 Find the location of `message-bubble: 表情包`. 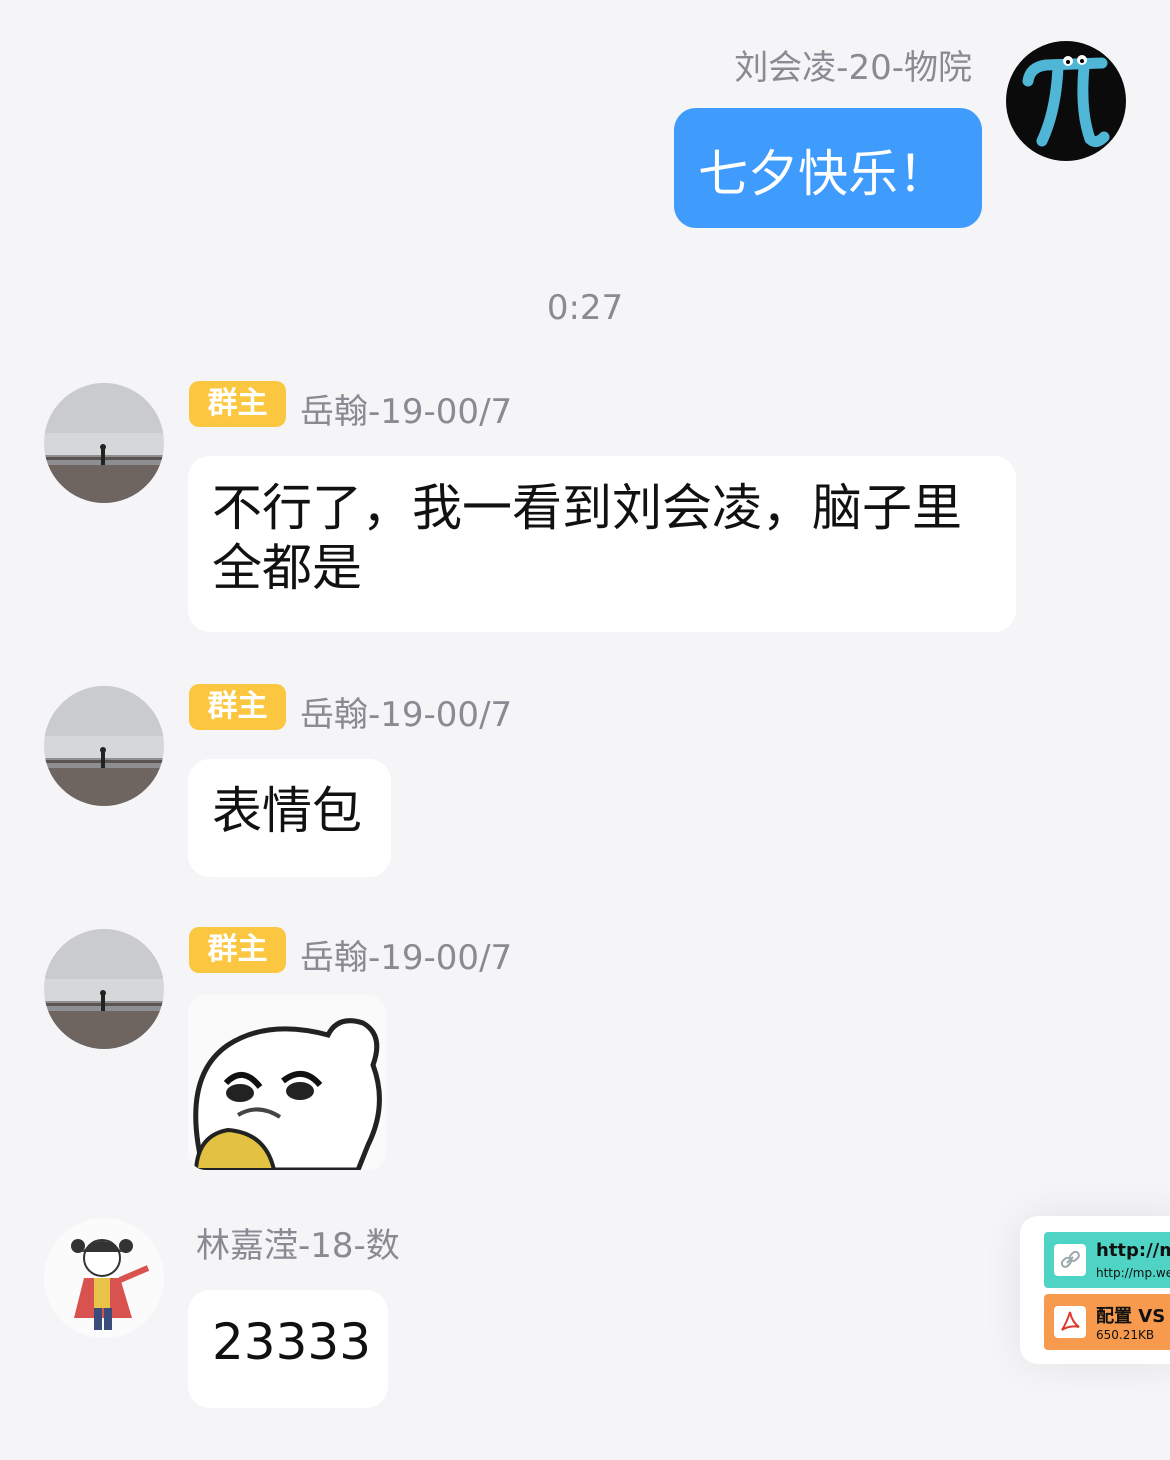

message-bubble: 表情包 is located at coordinates (289, 818).